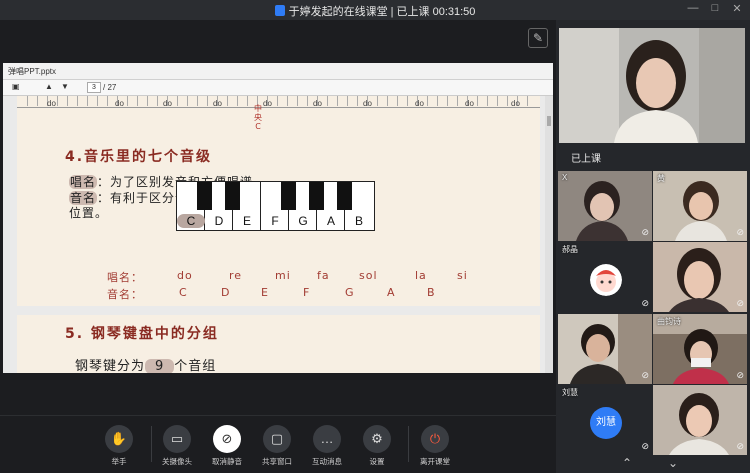 This screenshot has height=473, width=750. Describe the element at coordinates (435, 439) in the screenshot. I see `power-icon: ⏻` at that location.